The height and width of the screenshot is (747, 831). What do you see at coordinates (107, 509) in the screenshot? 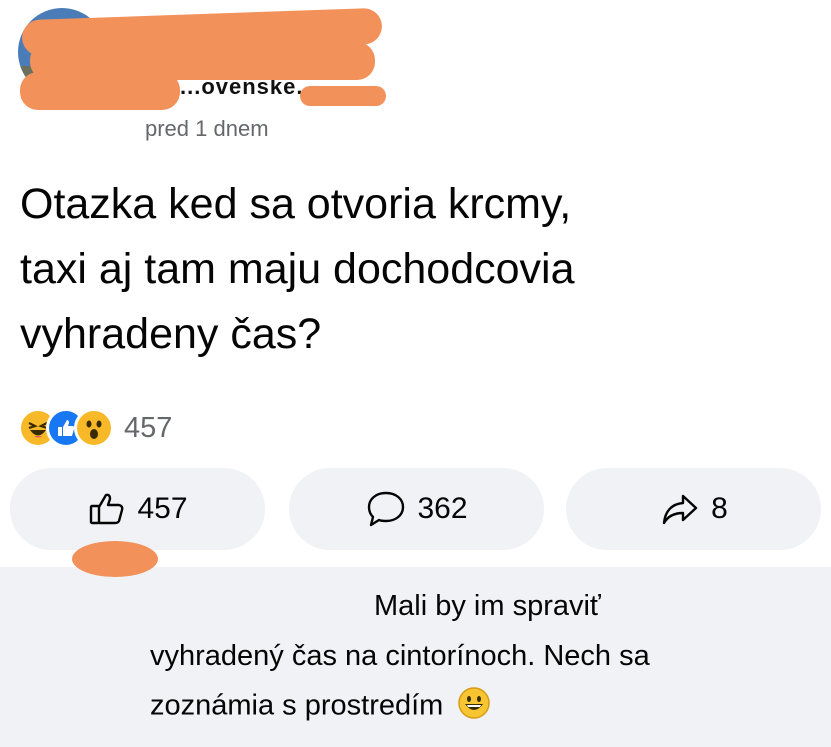
I see `thumbs-up-icon` at bounding box center [107, 509].